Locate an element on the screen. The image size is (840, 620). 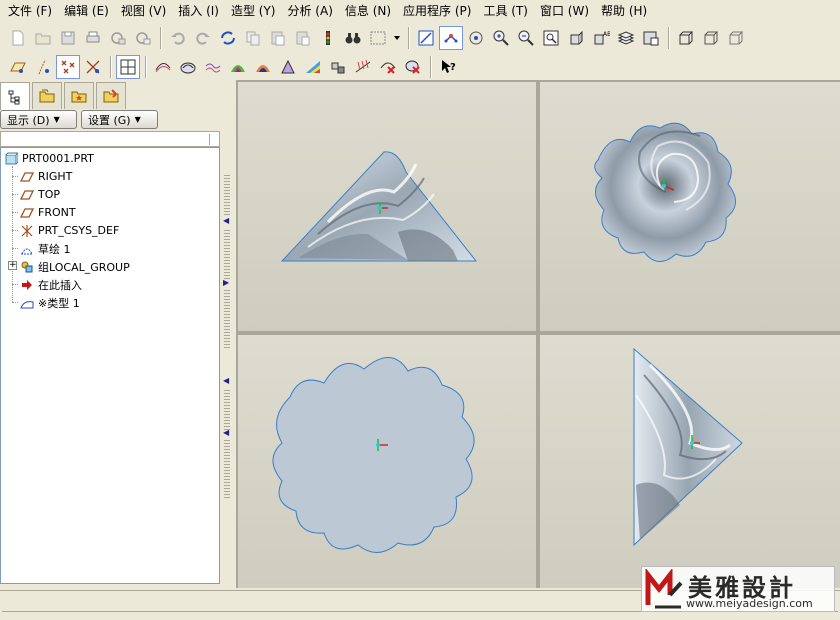
zoom-in-button is located at coordinates (501, 38).